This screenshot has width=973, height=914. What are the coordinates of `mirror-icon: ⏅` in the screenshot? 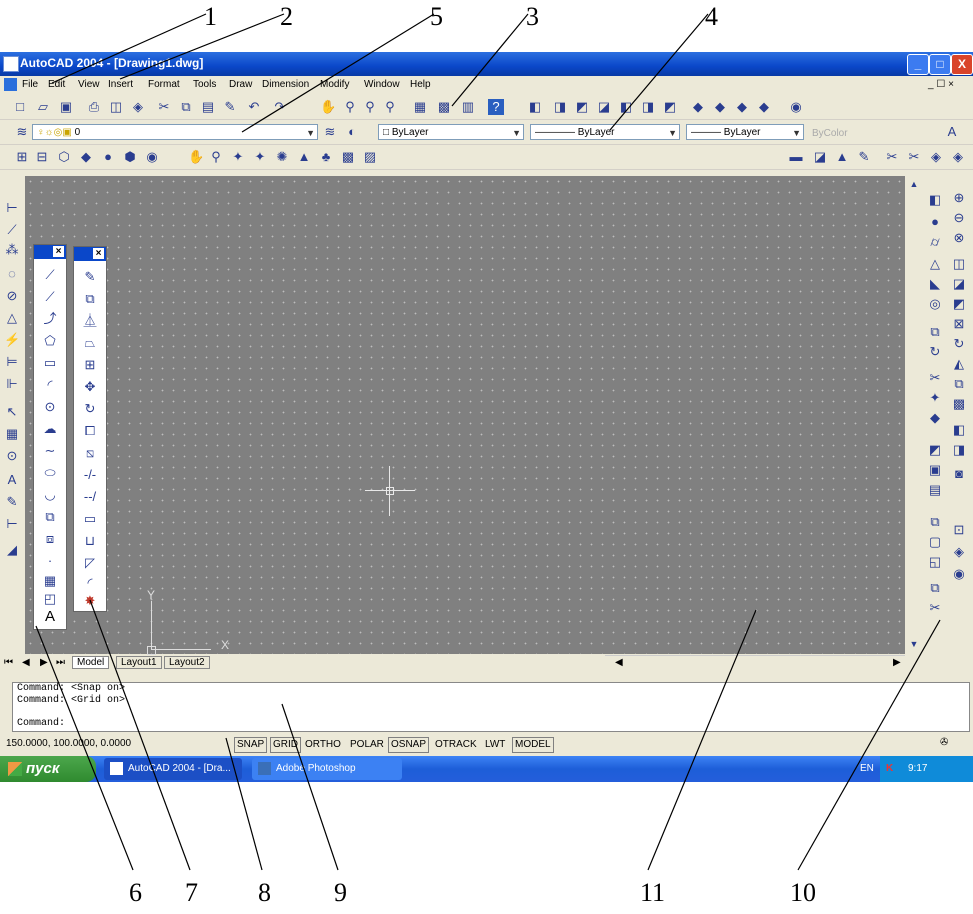 It's located at (90, 321).